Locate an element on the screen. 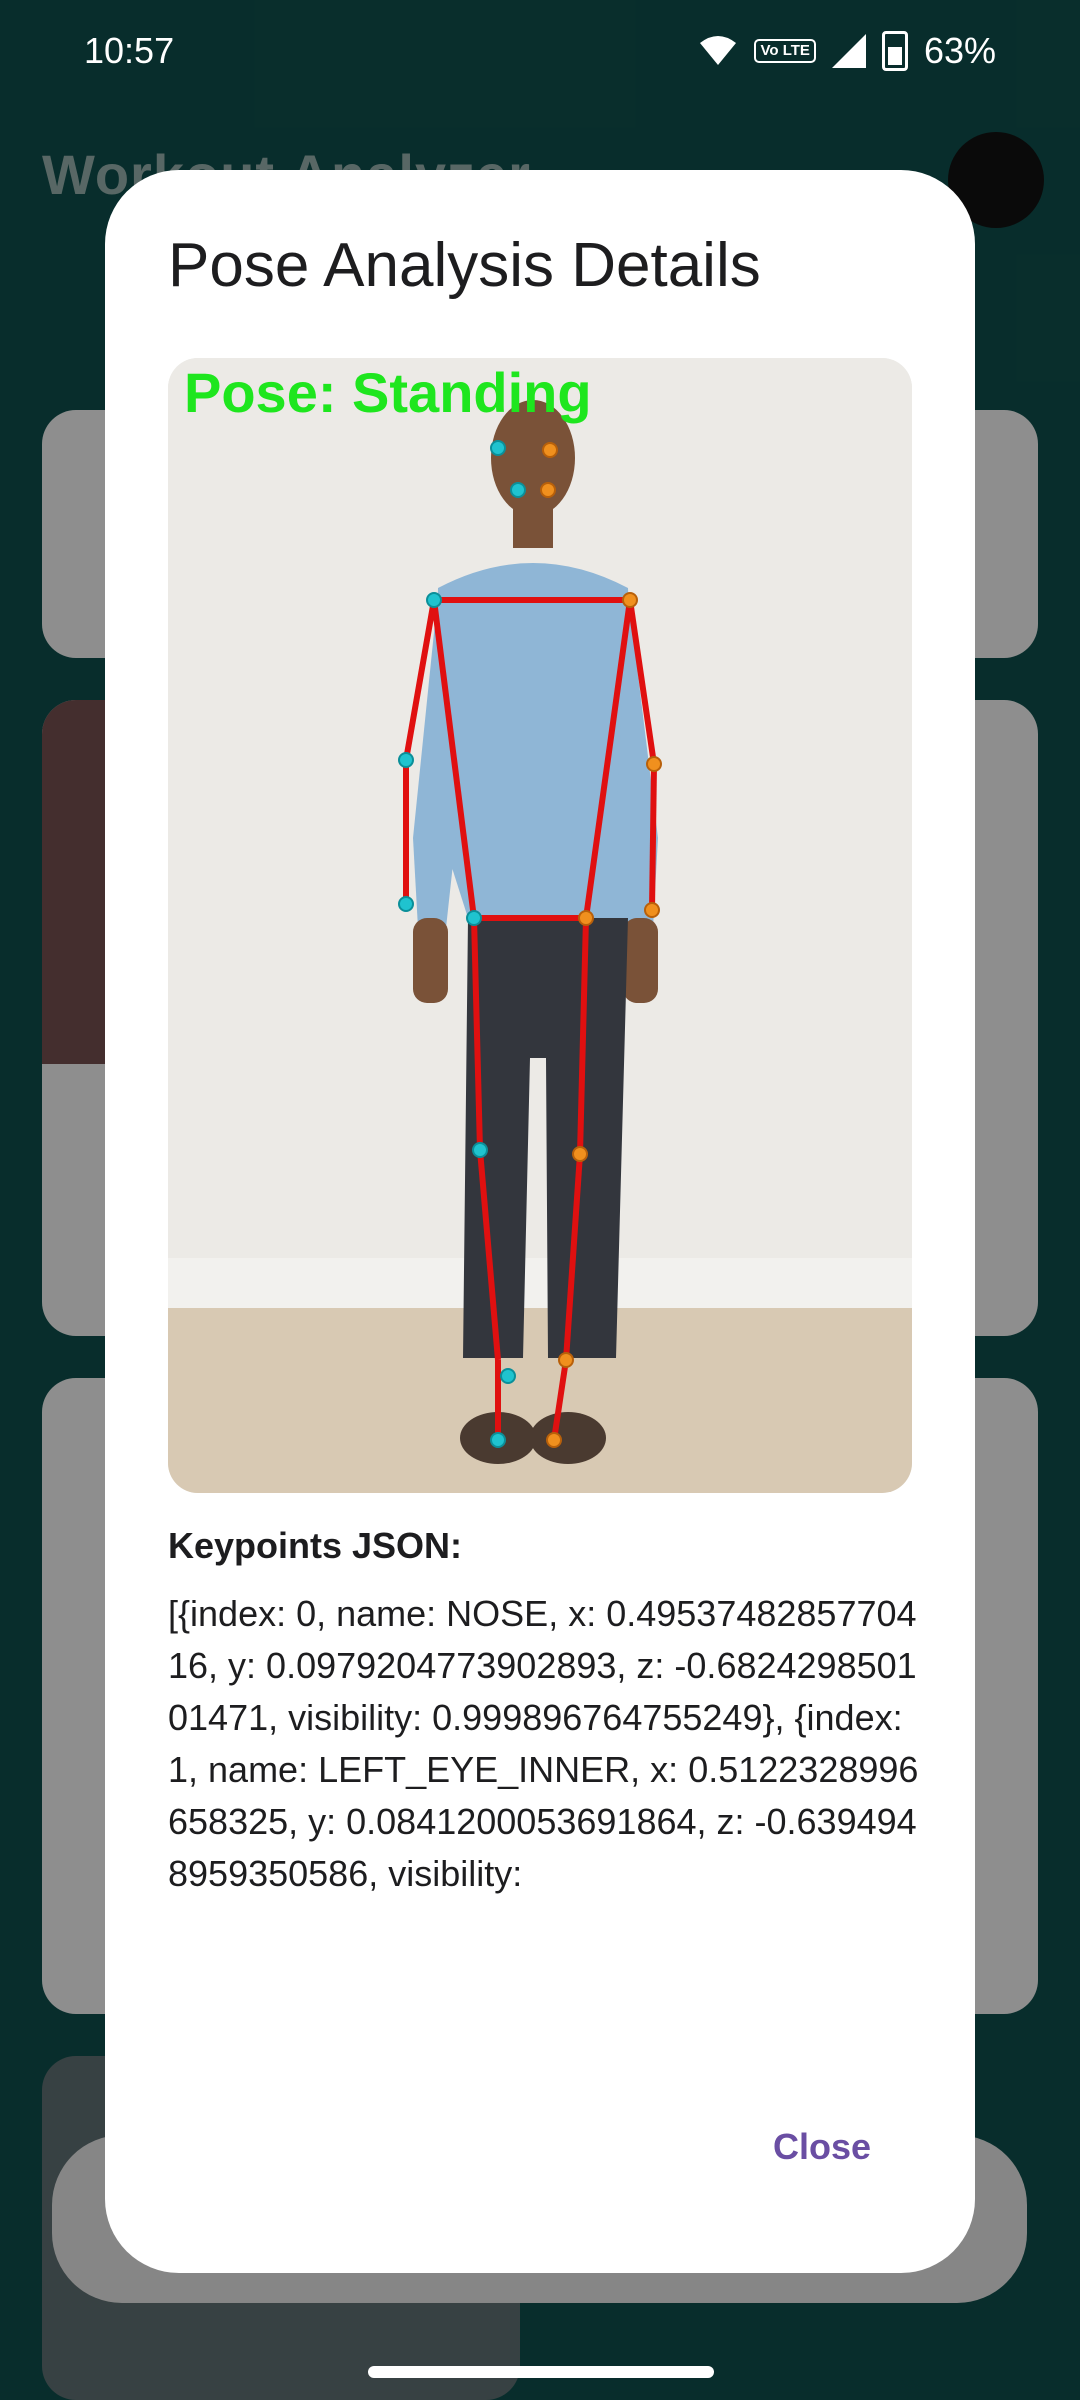 Image resolution: width=1080 pixels, height=2400 pixels. battery-icon is located at coordinates (894, 51).